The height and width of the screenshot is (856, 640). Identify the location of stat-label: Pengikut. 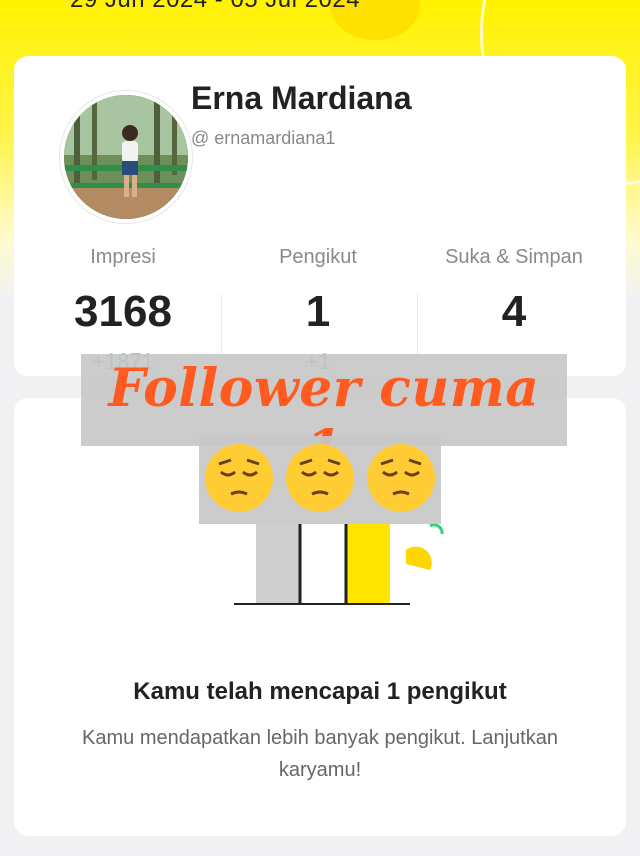
(318, 257).